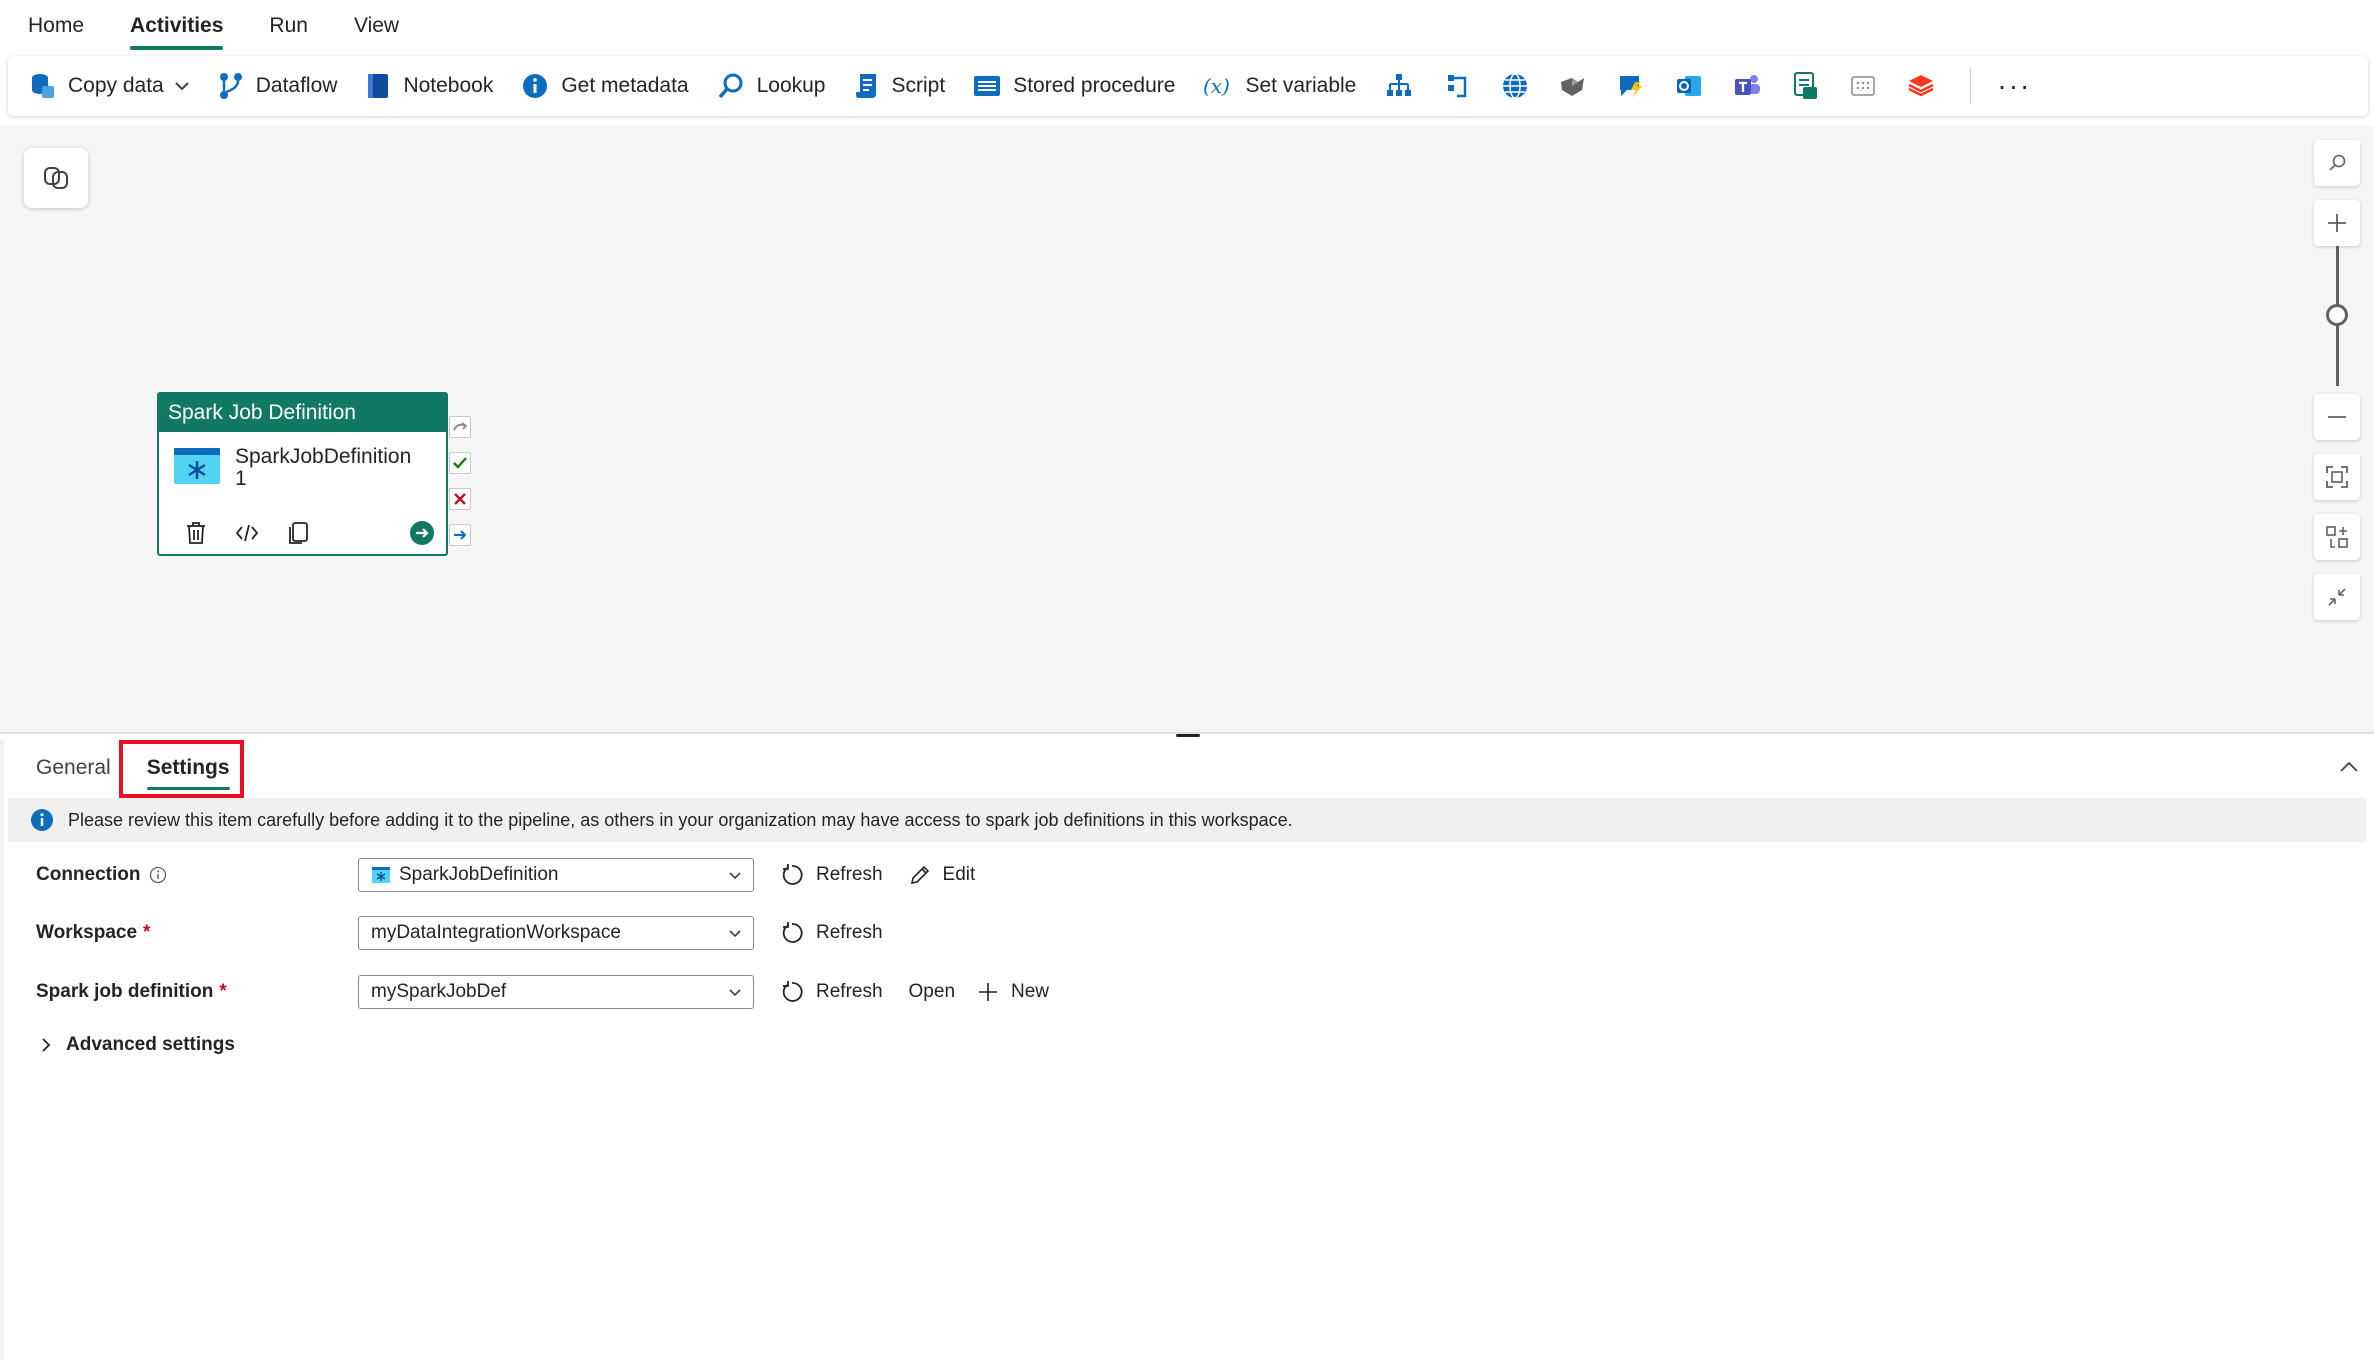 This screenshot has width=2374, height=1360. I want to click on panel-resize-handle, so click(1188, 735).